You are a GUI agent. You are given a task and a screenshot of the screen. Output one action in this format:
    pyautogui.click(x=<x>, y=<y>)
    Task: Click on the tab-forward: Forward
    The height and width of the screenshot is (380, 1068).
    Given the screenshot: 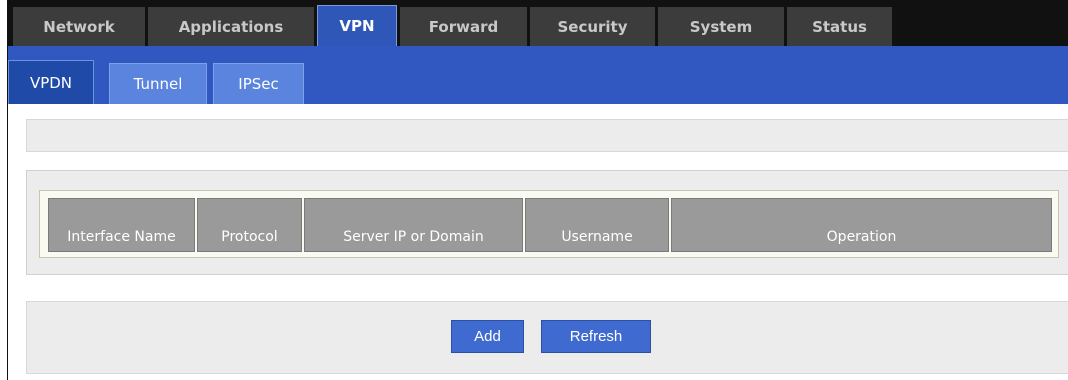 What is the action you would take?
    pyautogui.click(x=463, y=26)
    